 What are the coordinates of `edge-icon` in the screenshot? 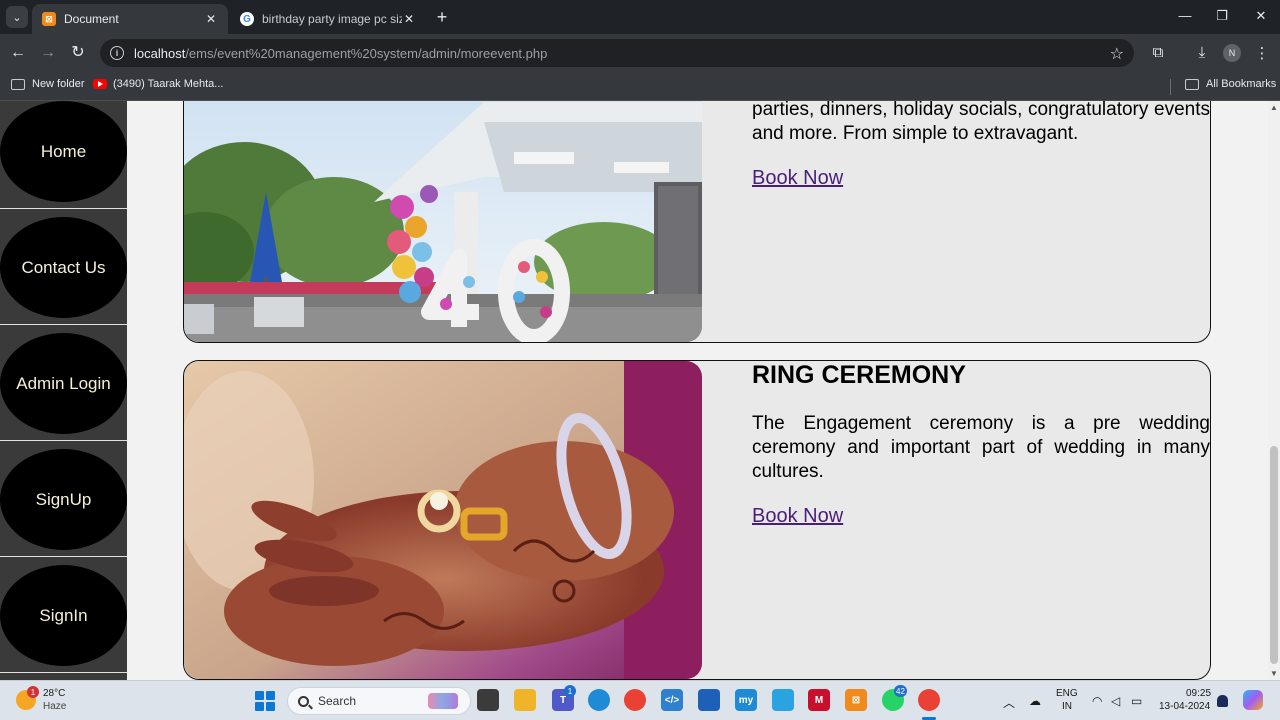 It's located at (599, 700).